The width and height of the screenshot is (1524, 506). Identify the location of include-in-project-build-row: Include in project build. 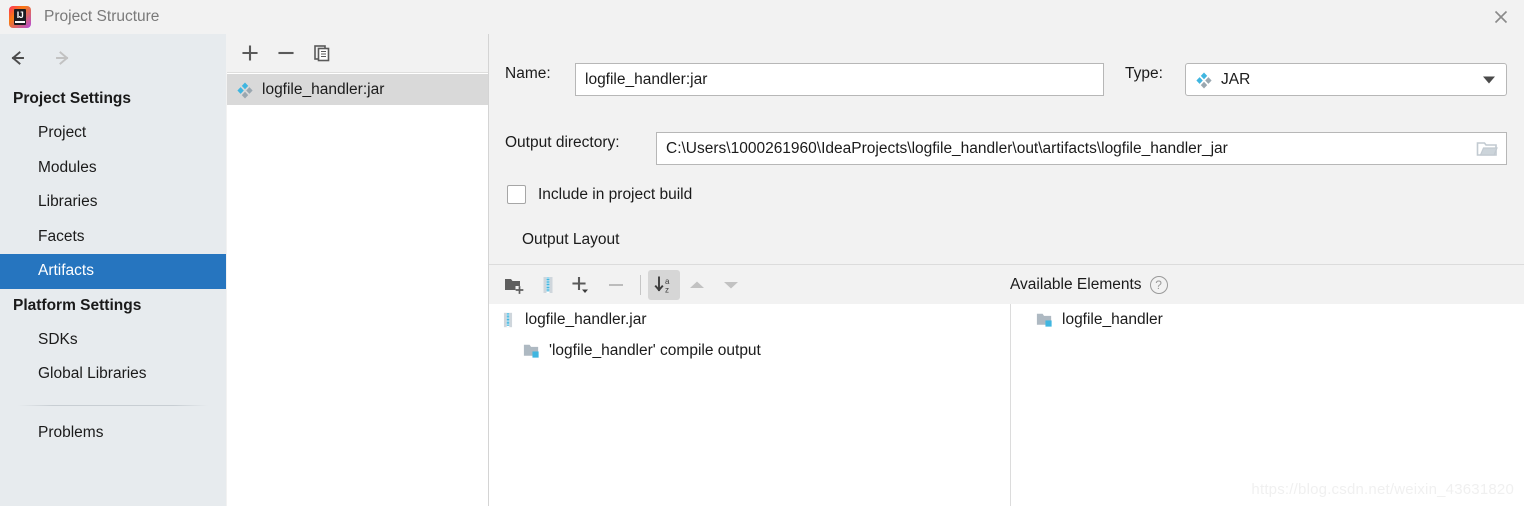
(599, 194).